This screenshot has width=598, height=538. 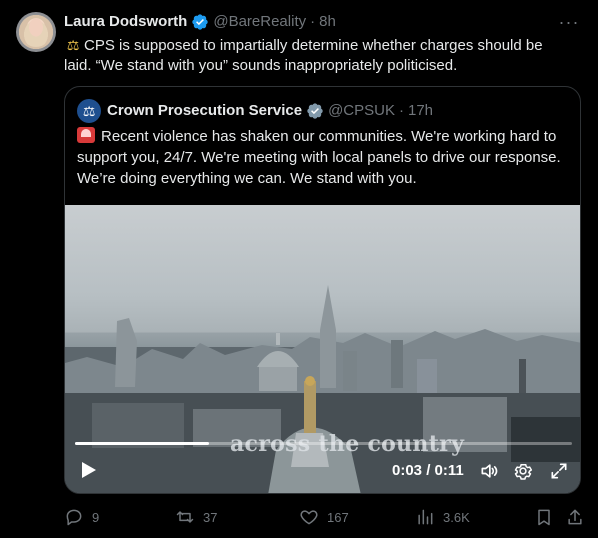 I want to click on tweet-time: 8h, so click(x=327, y=22).